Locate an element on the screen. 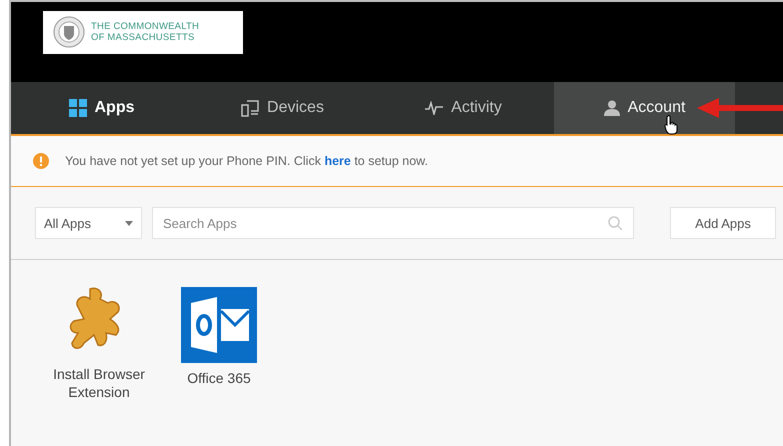 This screenshot has height=446, width=783. warning-icon is located at coordinates (41, 161).